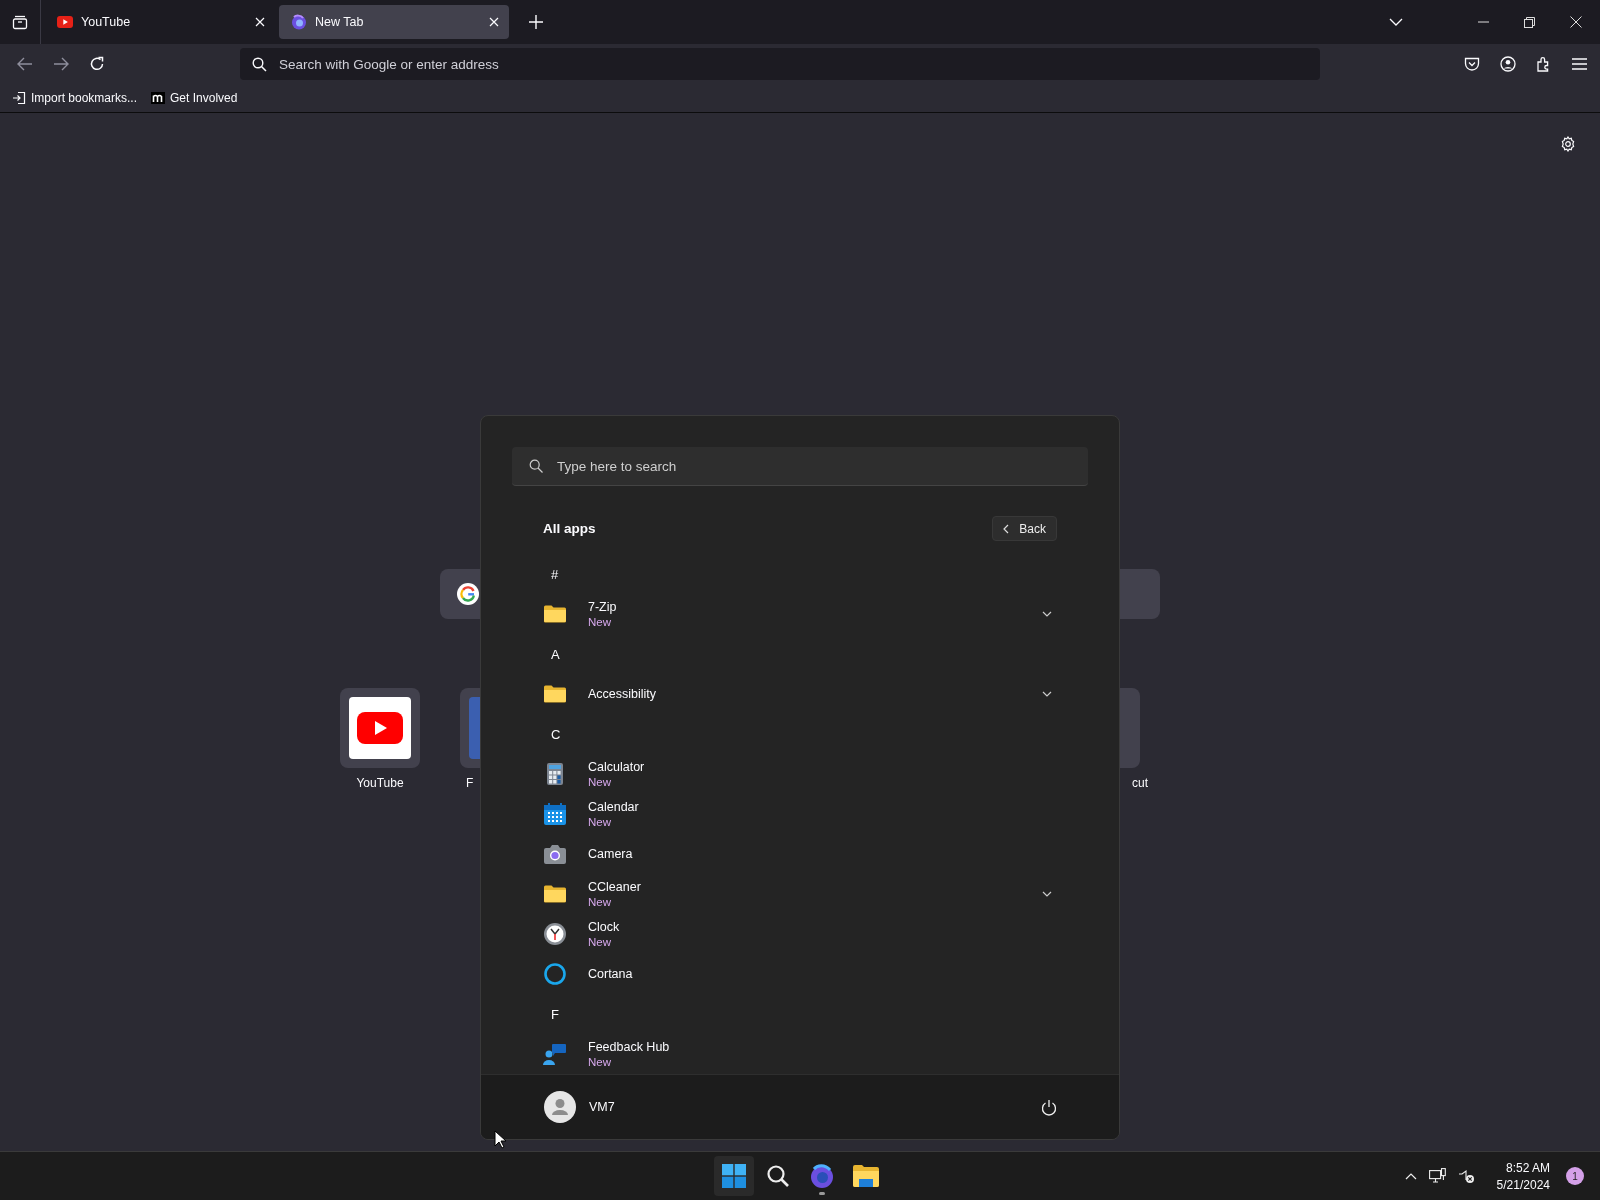 The image size is (1600, 1200). I want to click on app-list-item: Cortana, so click(800, 974).